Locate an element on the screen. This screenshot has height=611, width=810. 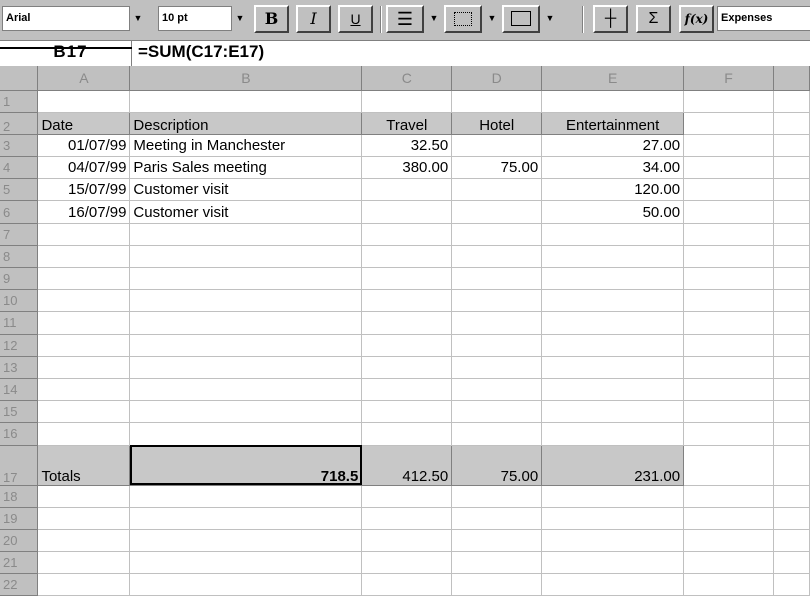
row-header: 4 is located at coordinates (19, 168).